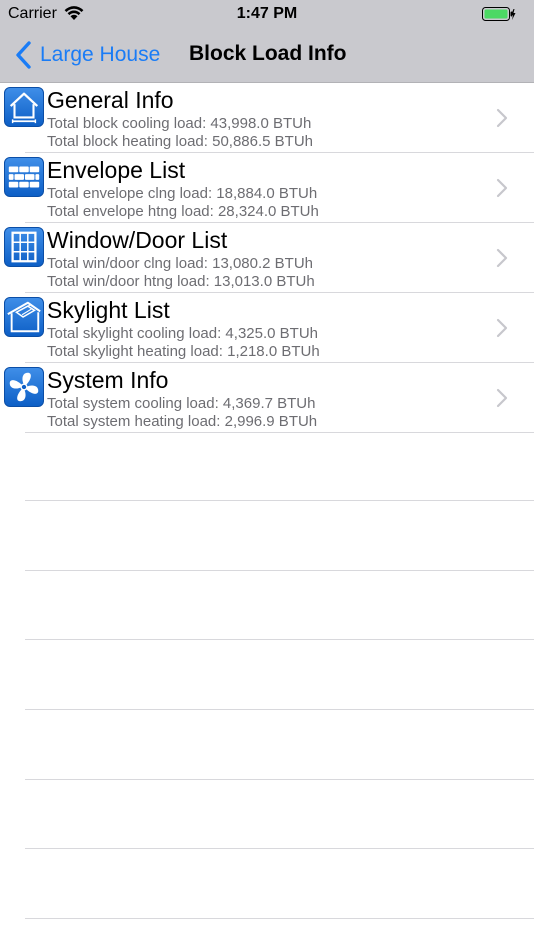 Image resolution: width=534 pixels, height=950 pixels. Describe the element at coordinates (24, 177) in the screenshot. I see `brick-wall-icon` at that location.